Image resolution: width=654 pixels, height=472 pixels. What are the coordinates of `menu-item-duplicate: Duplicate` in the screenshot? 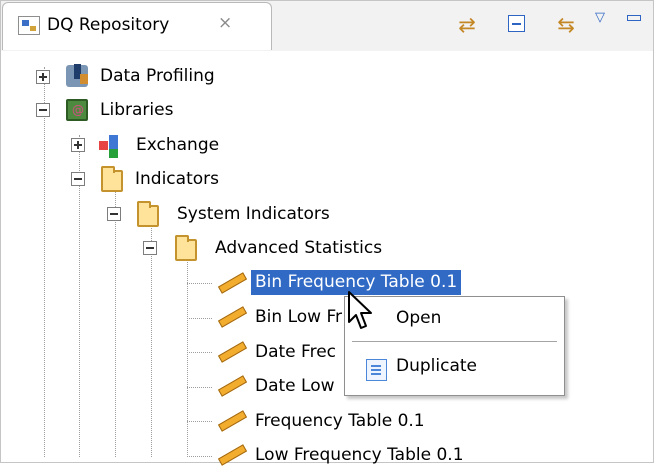 It's located at (455, 367).